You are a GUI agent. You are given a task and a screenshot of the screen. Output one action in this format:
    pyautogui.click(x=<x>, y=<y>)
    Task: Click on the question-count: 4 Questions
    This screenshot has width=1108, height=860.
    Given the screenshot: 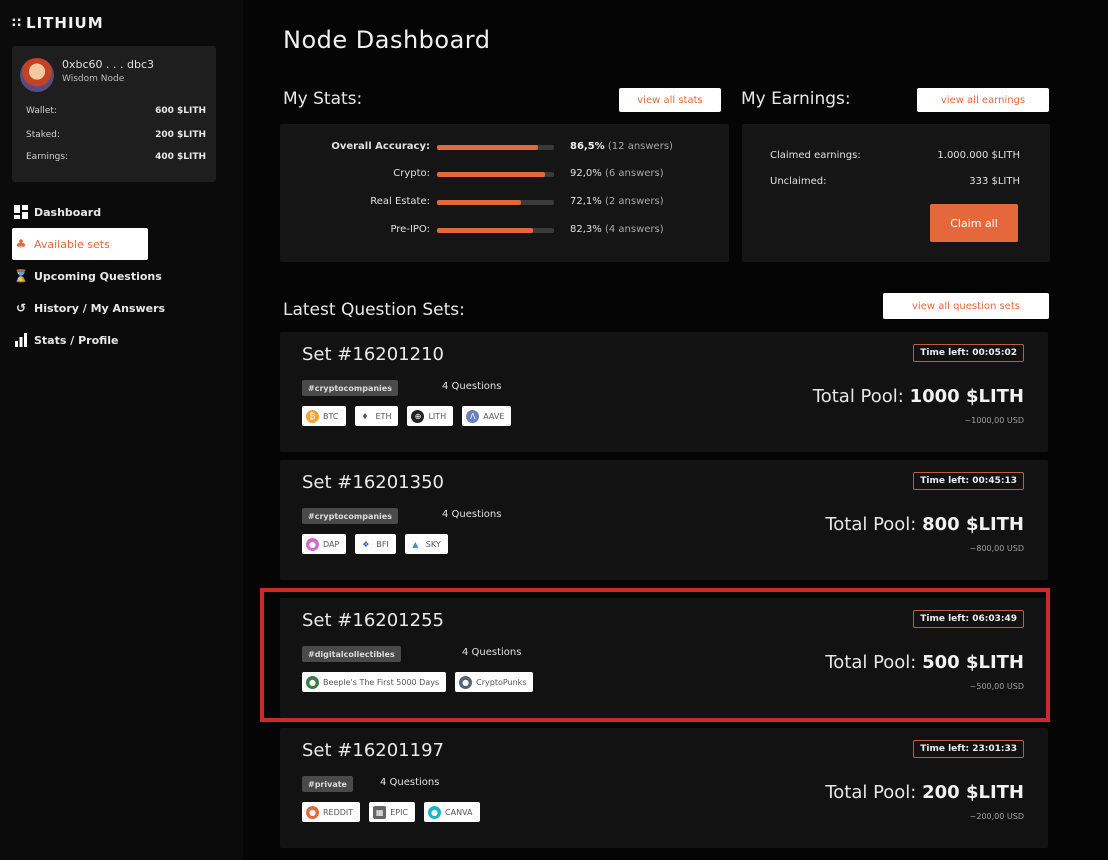 What is the action you would take?
    pyautogui.click(x=472, y=386)
    